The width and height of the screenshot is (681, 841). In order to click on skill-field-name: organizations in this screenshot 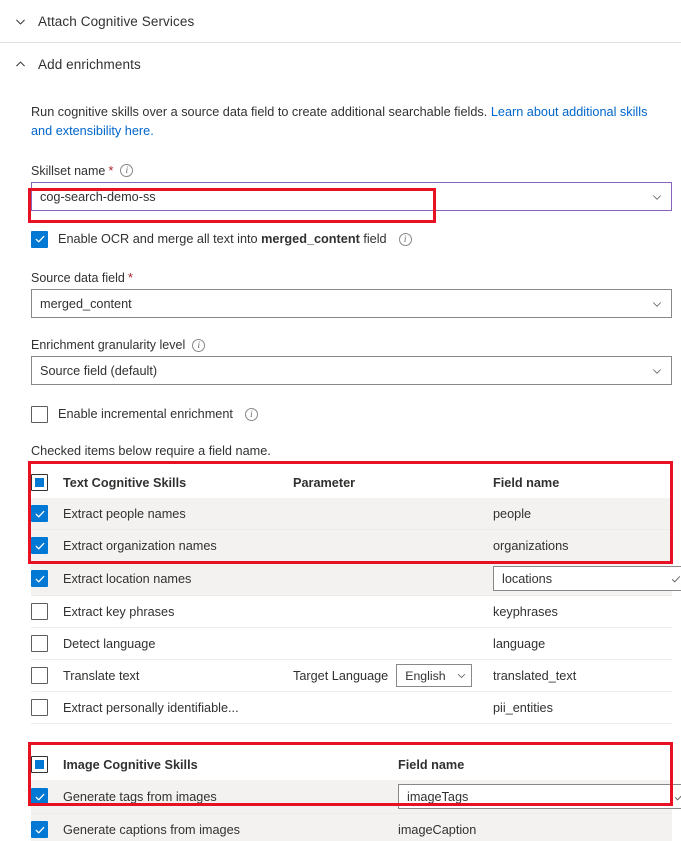, I will do `click(531, 545)`.